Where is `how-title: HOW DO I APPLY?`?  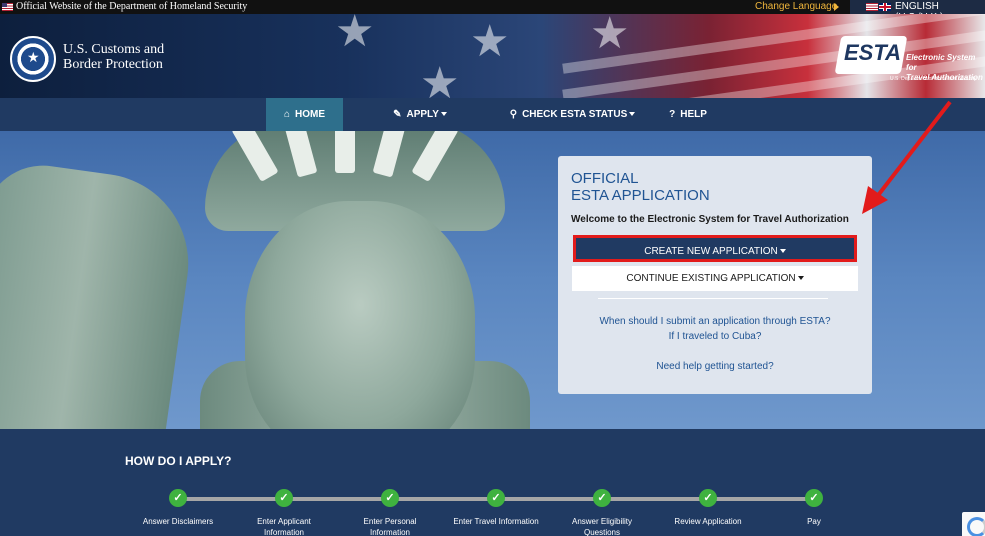 how-title: HOW DO I APPLY? is located at coordinates (178, 461).